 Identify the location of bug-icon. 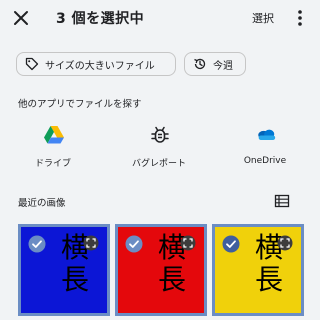
(160, 134).